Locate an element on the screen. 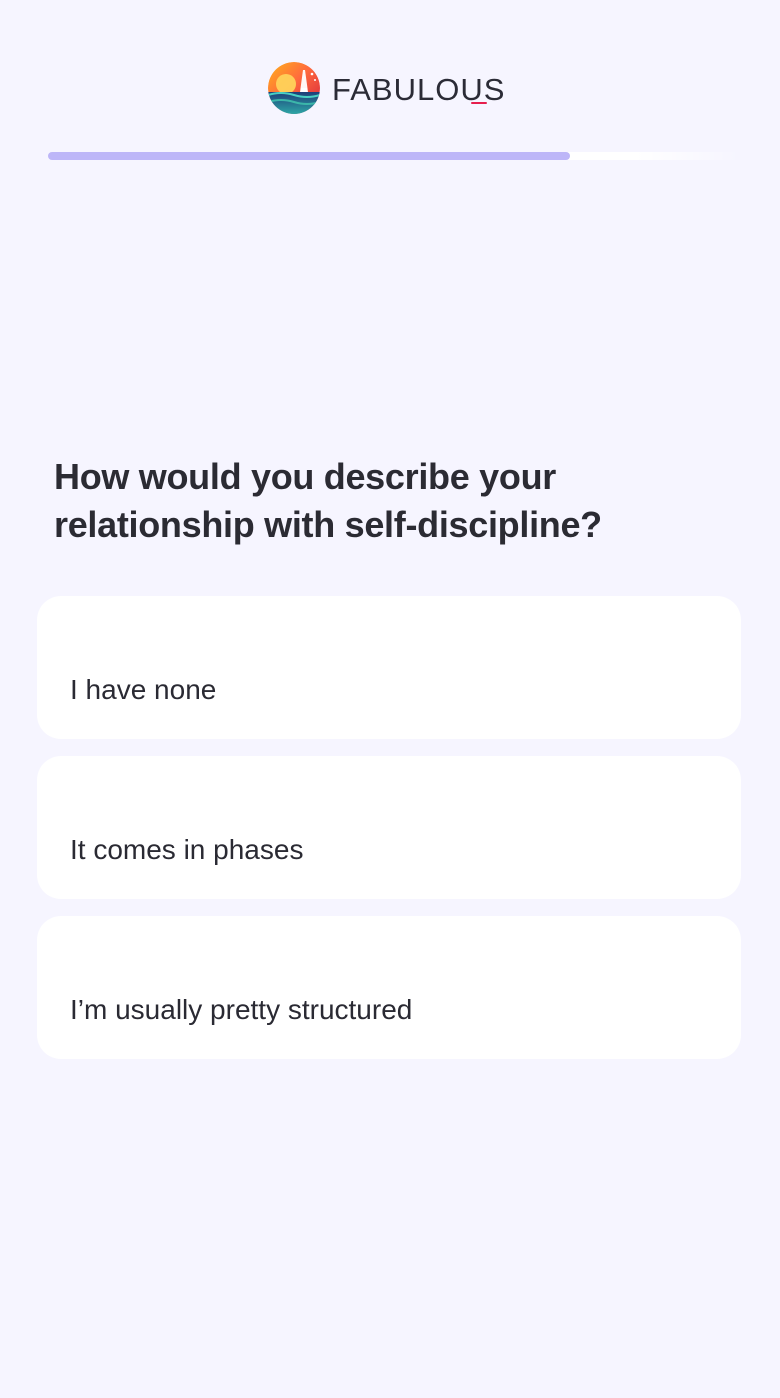  answer-option-phases: It comes in phases is located at coordinates (389, 827).